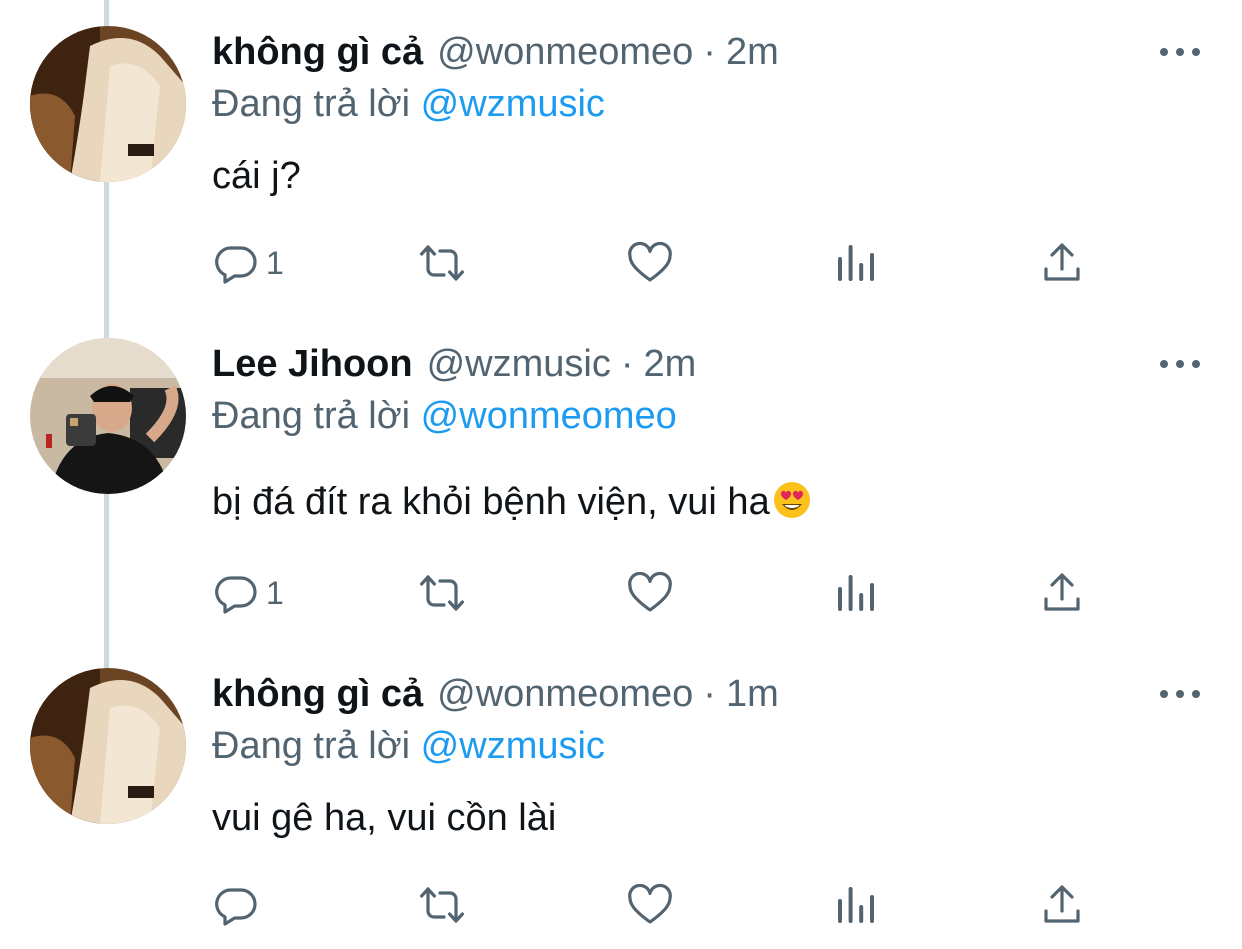  Describe the element at coordinates (312, 364) in the screenshot. I see `display-name: Lee Jihoon` at that location.